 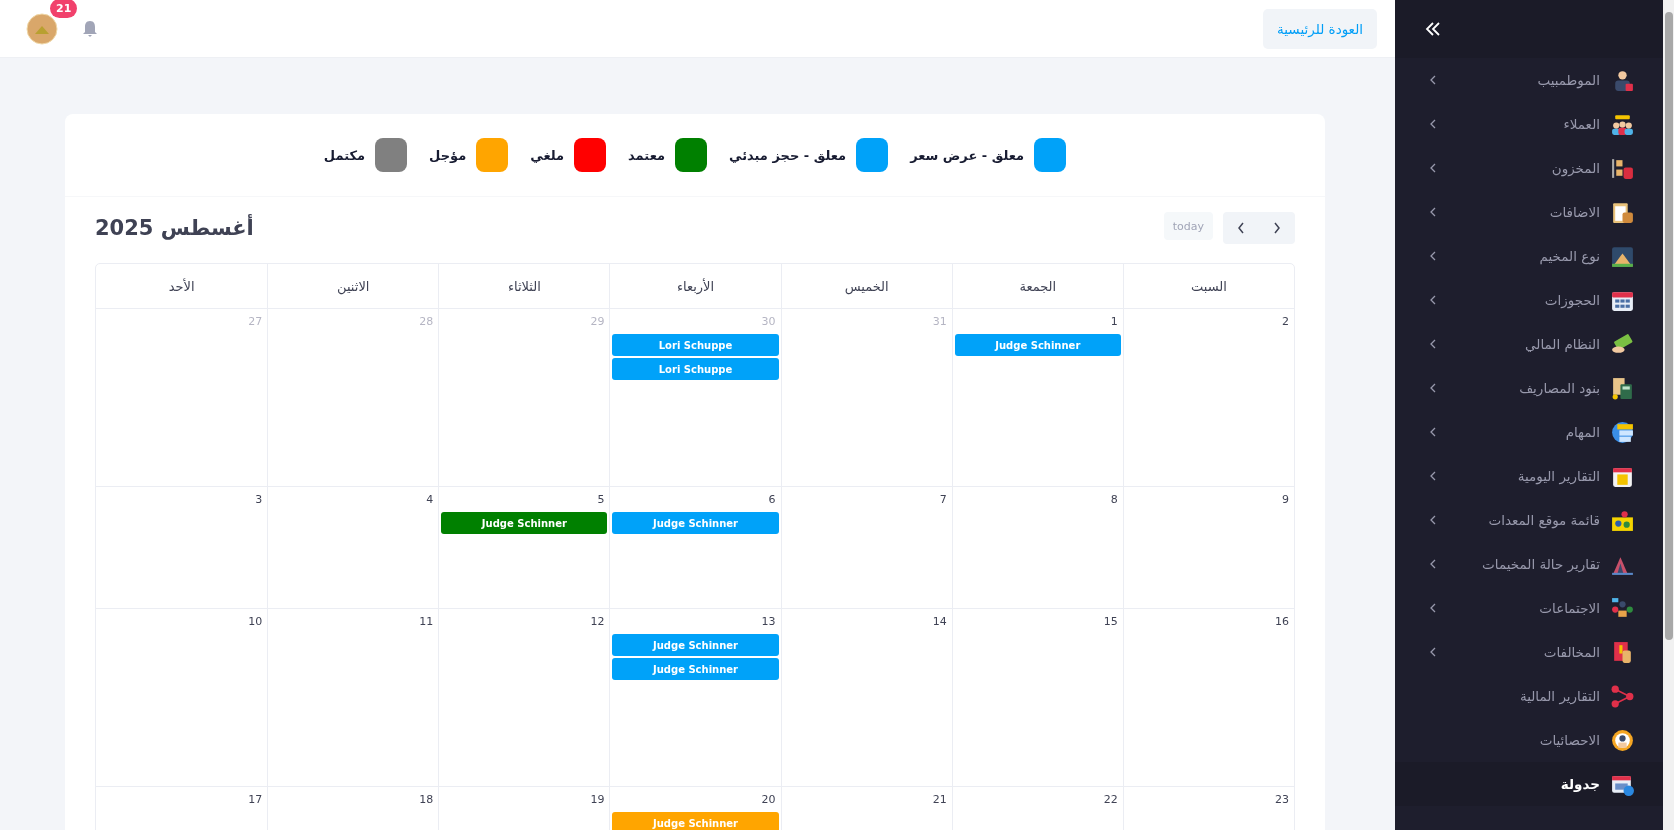 What do you see at coordinates (174, 228) in the screenshot?
I see `calendar-title: أغسطس 2025` at bounding box center [174, 228].